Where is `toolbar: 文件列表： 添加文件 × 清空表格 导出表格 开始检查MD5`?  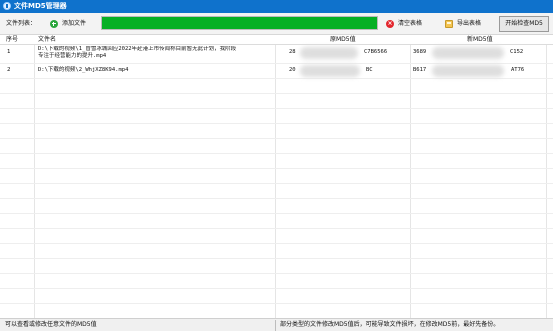 toolbar: 文件列表： 添加文件 × 清空表格 导出表格 开始检查MD5 is located at coordinates (276, 24).